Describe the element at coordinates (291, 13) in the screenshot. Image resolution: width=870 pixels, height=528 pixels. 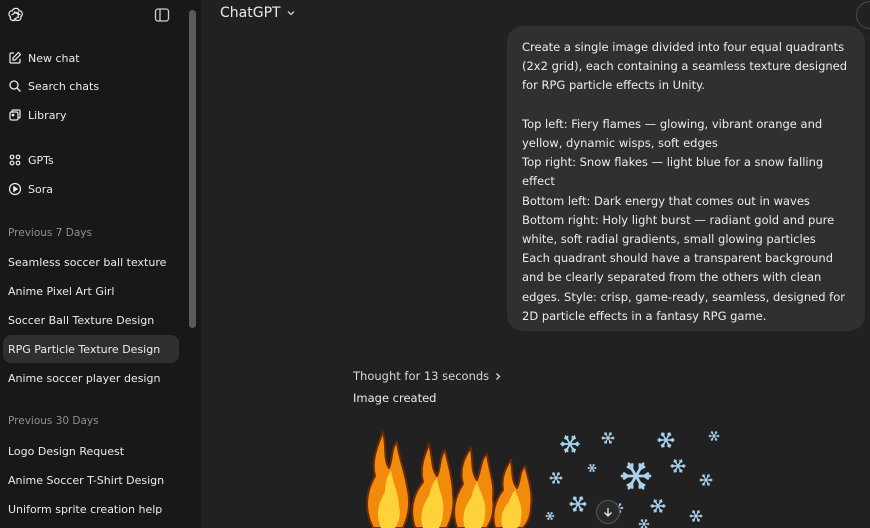
I see `chevron-down-icon` at that location.